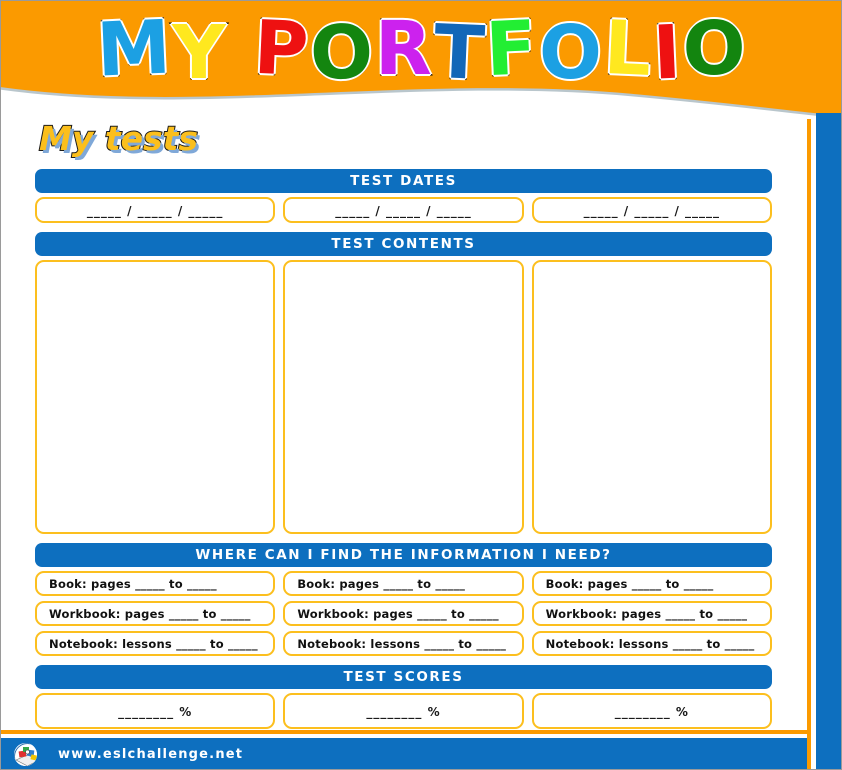 The height and width of the screenshot is (770, 842). I want to click on title-letter-f-6: F, so click(512, 48).